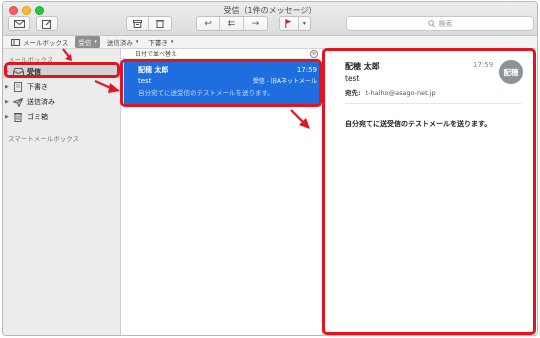  What do you see at coordinates (418, 124) in the screenshot?
I see `message-body: 自分宛てに送受信のテストメールを送ります。` at bounding box center [418, 124].